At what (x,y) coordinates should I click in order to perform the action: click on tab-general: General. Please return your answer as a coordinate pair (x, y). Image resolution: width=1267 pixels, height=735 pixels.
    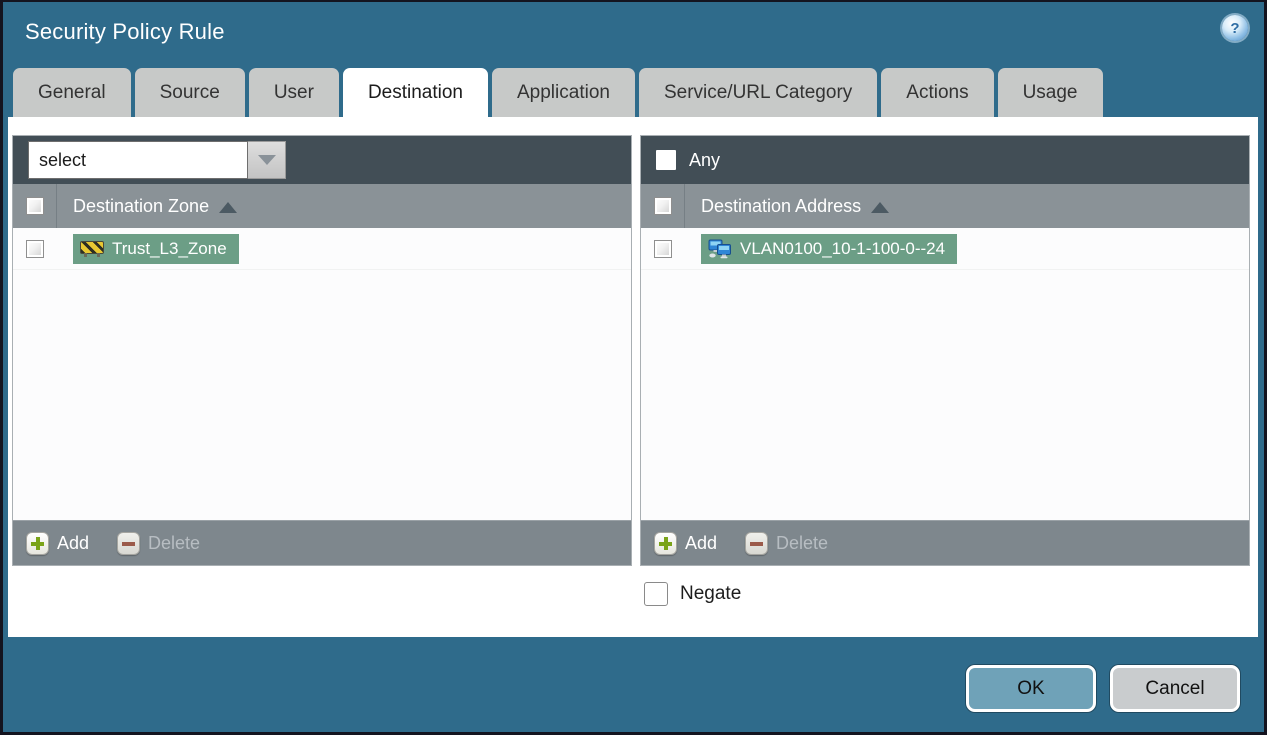
    Looking at the image, I should click on (72, 92).